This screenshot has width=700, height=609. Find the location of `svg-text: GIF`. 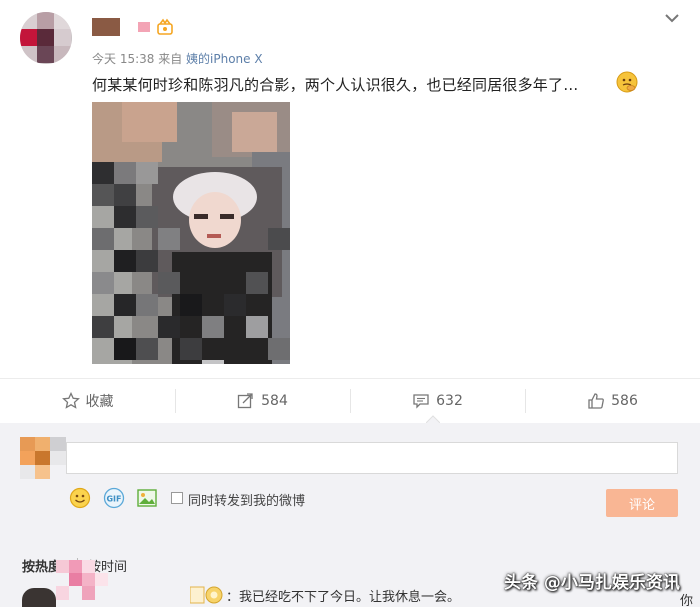

svg-text: GIF is located at coordinates (113, 499).